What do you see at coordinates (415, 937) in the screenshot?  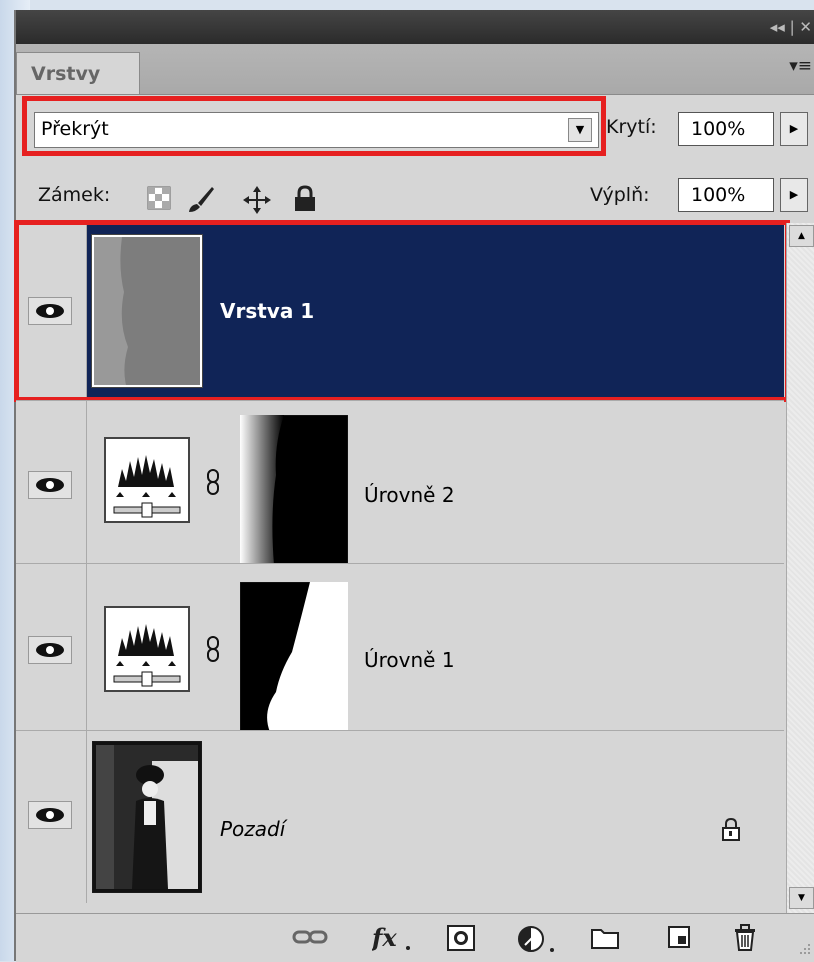 I see `layers-bottom-toolbar: fx` at bounding box center [415, 937].